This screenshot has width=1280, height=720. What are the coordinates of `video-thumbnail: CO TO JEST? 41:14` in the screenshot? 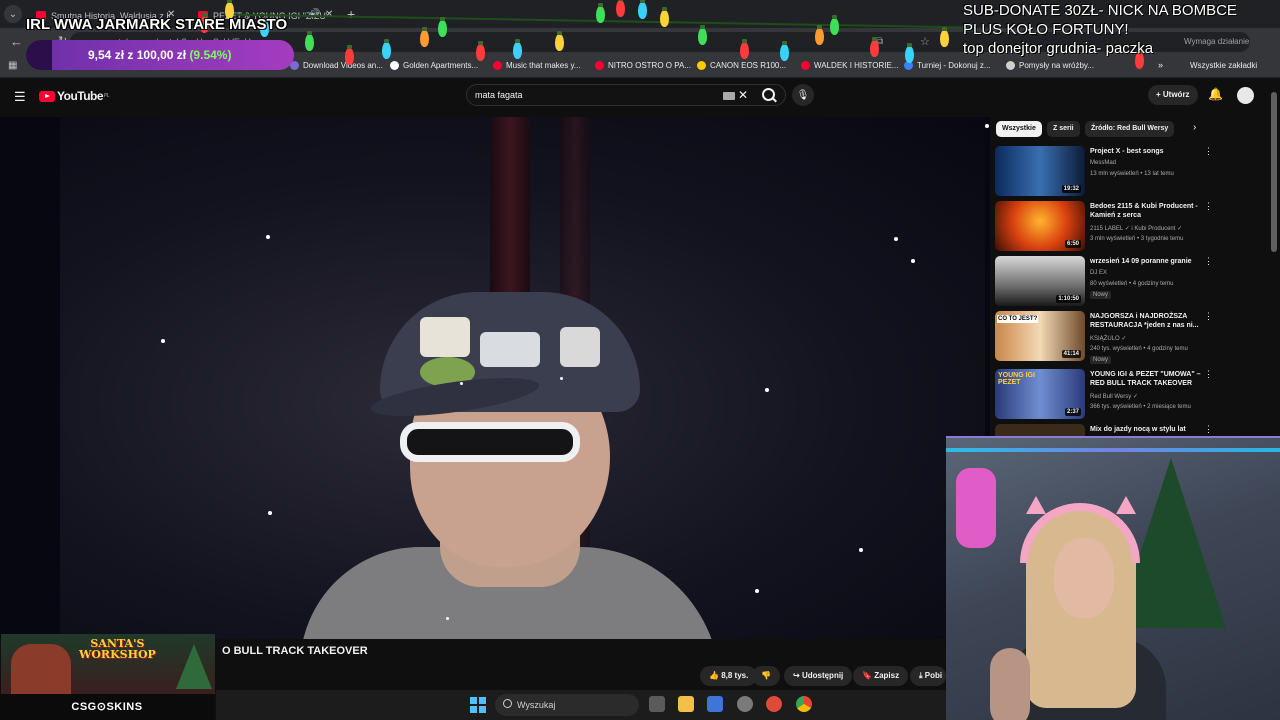 It's located at (1040, 336).